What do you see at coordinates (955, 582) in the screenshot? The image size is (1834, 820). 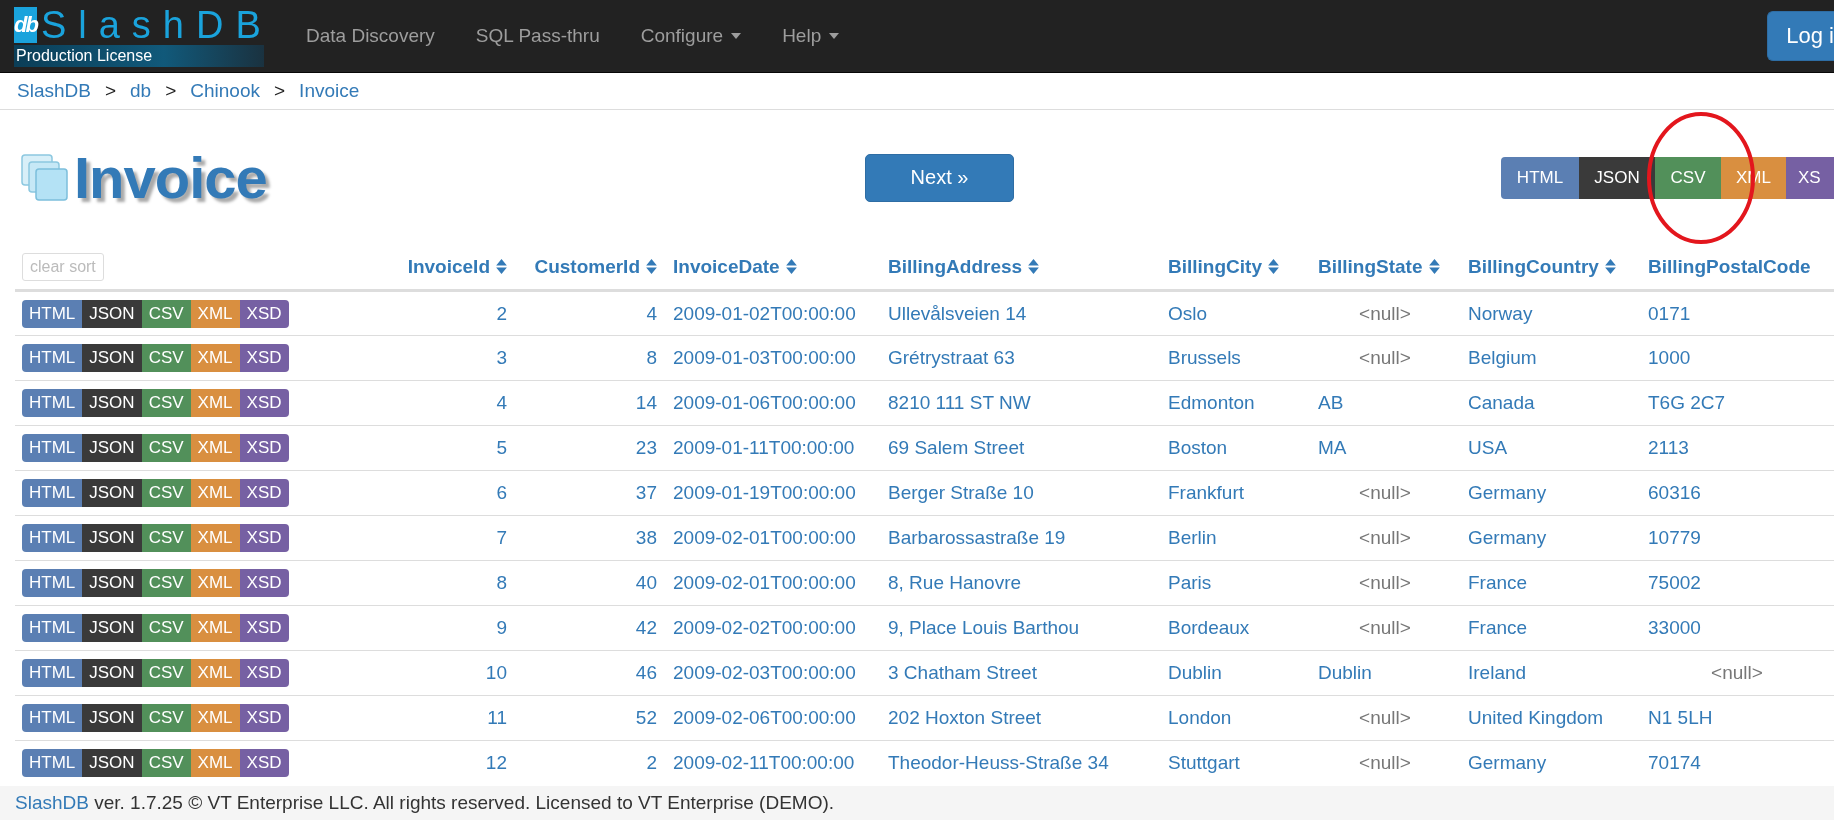 I see `table-cell: 8, Rue Hanovre` at bounding box center [955, 582].